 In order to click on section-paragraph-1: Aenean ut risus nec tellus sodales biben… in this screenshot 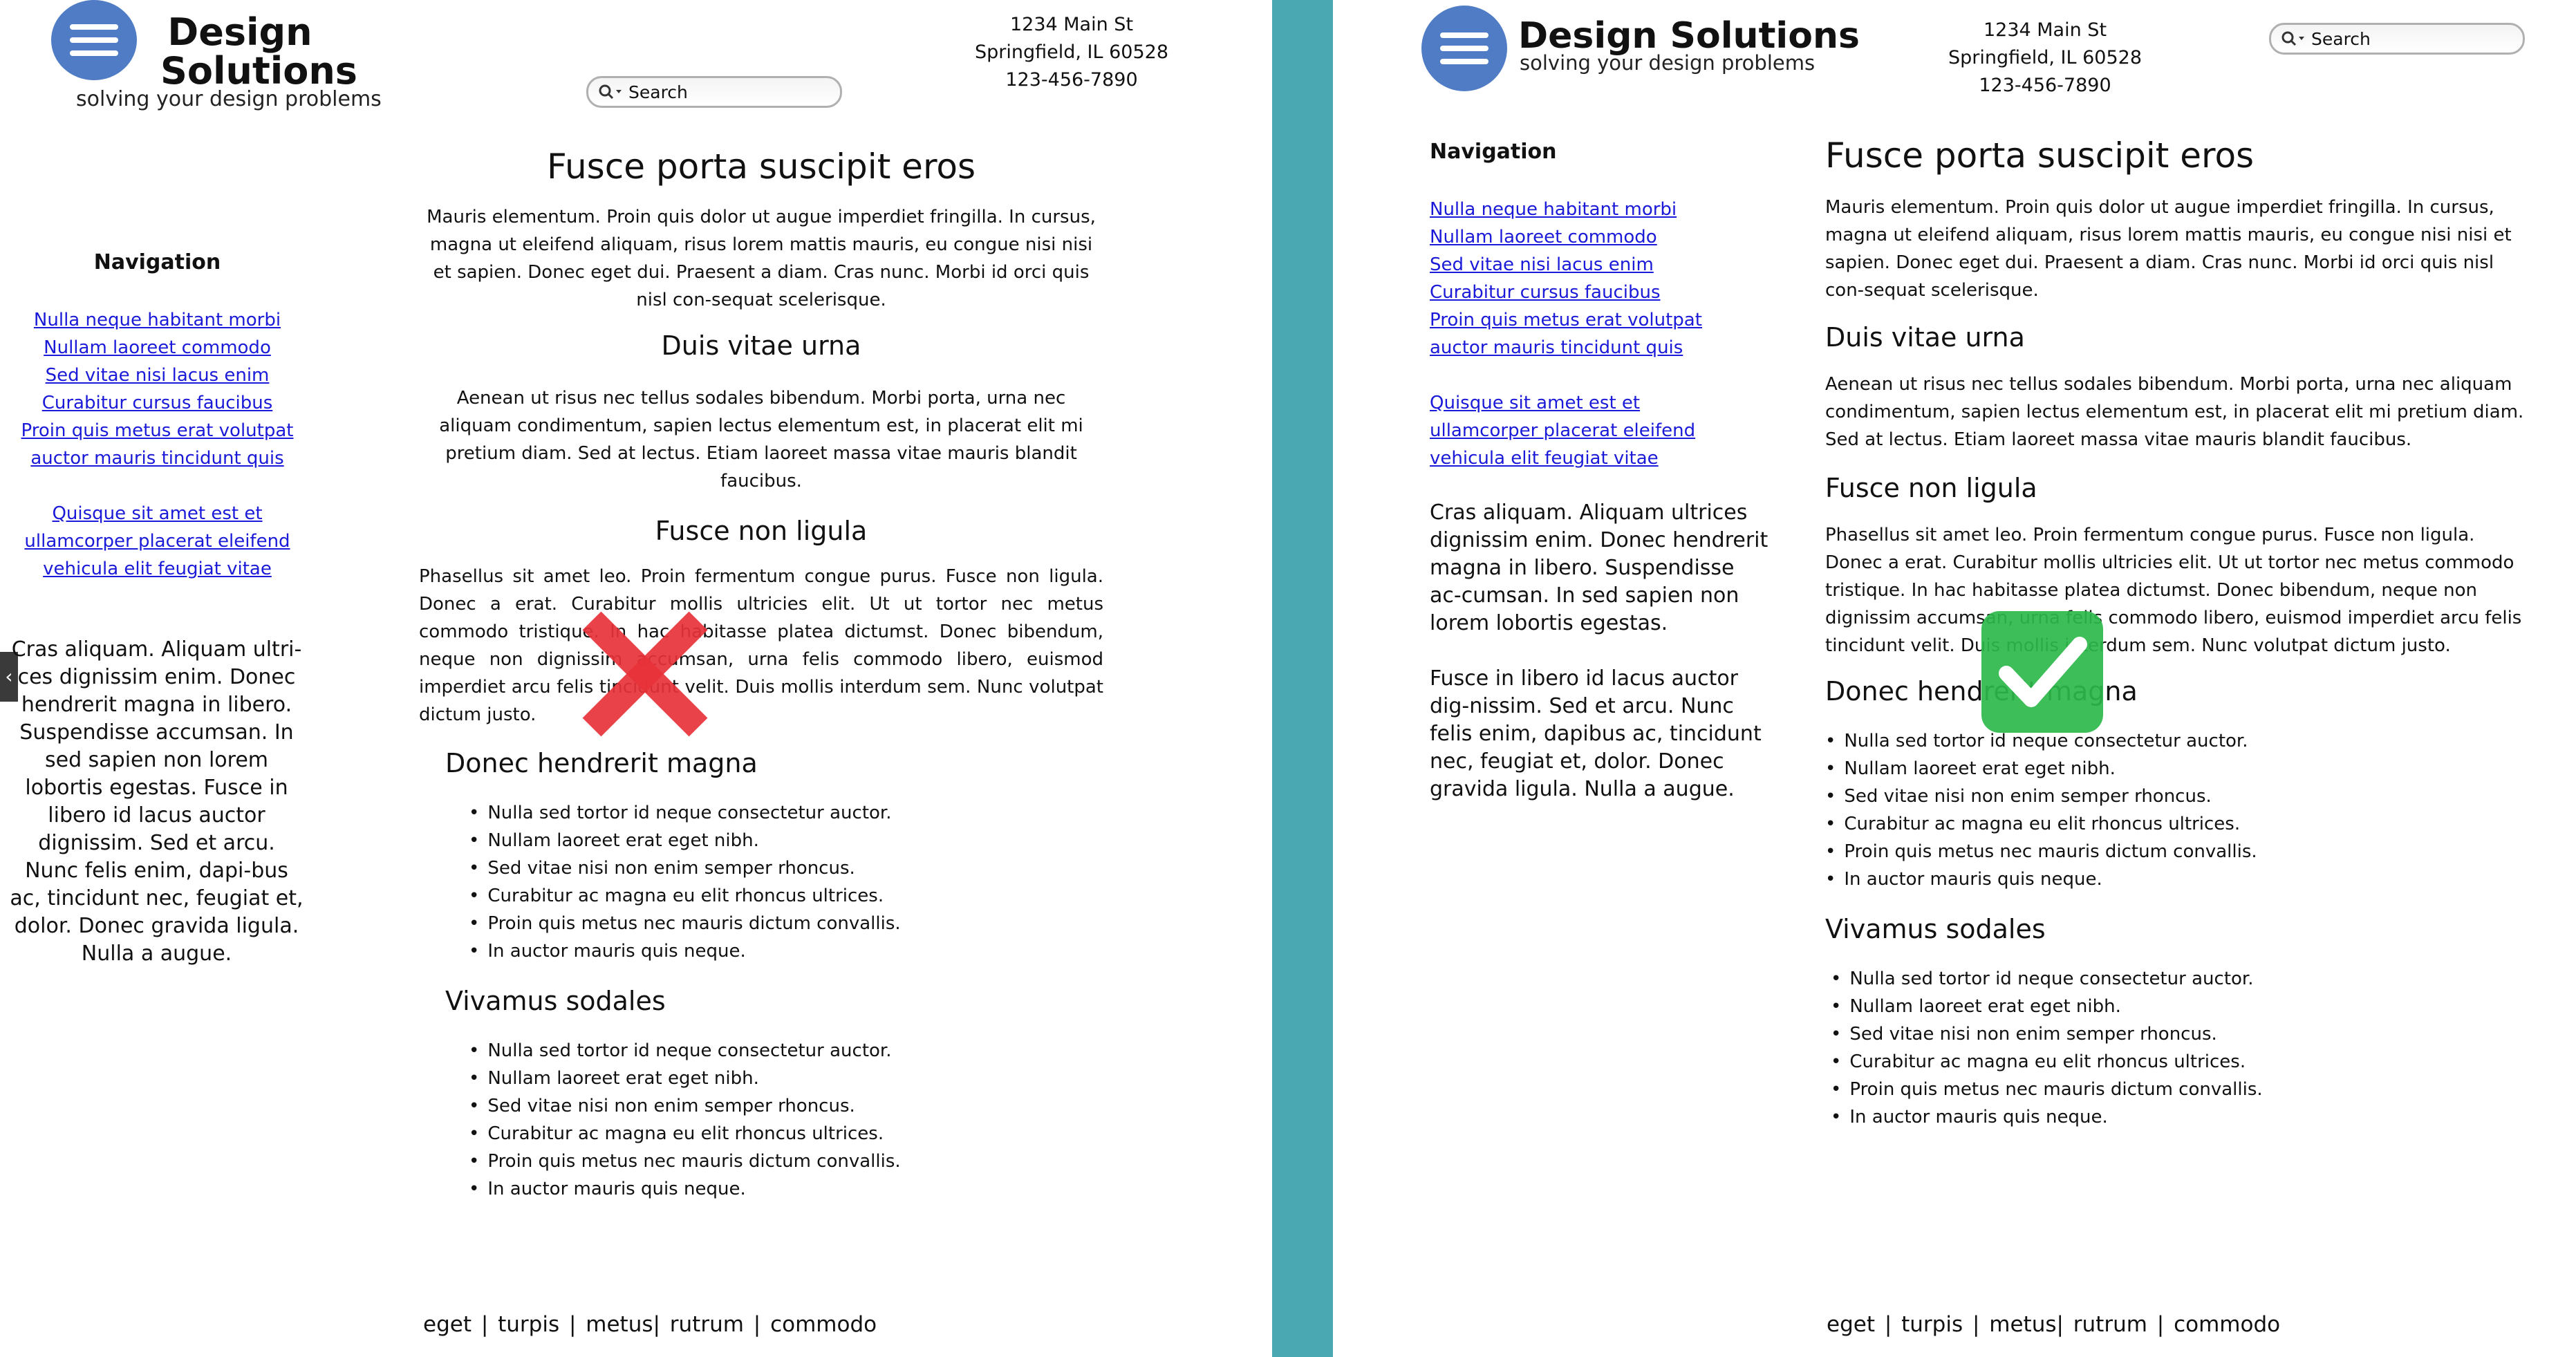, I will do `click(2174, 412)`.